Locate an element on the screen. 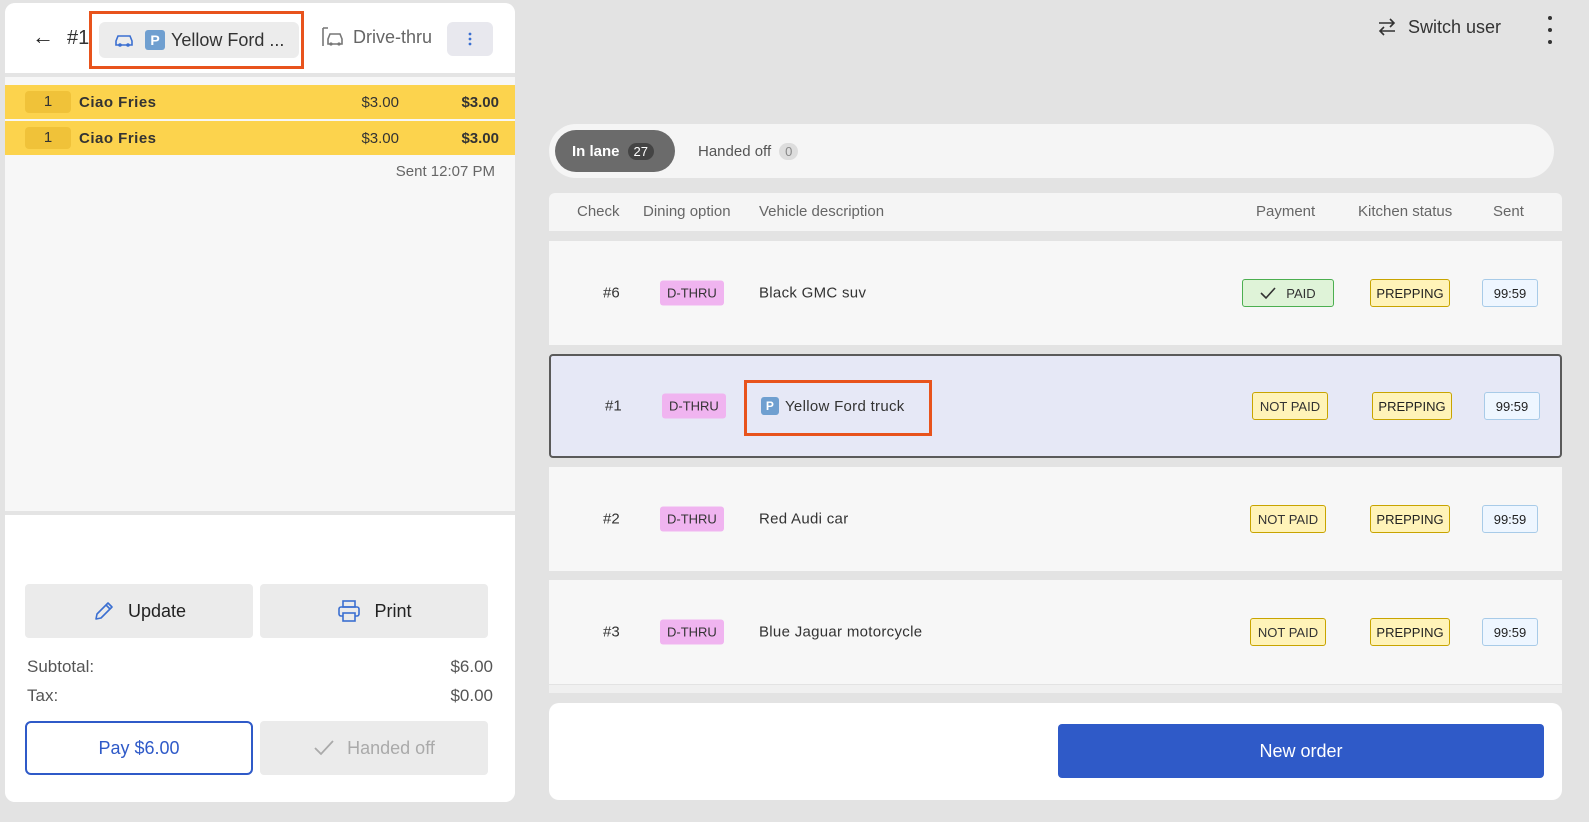  count-badge: 27 is located at coordinates (640, 151).